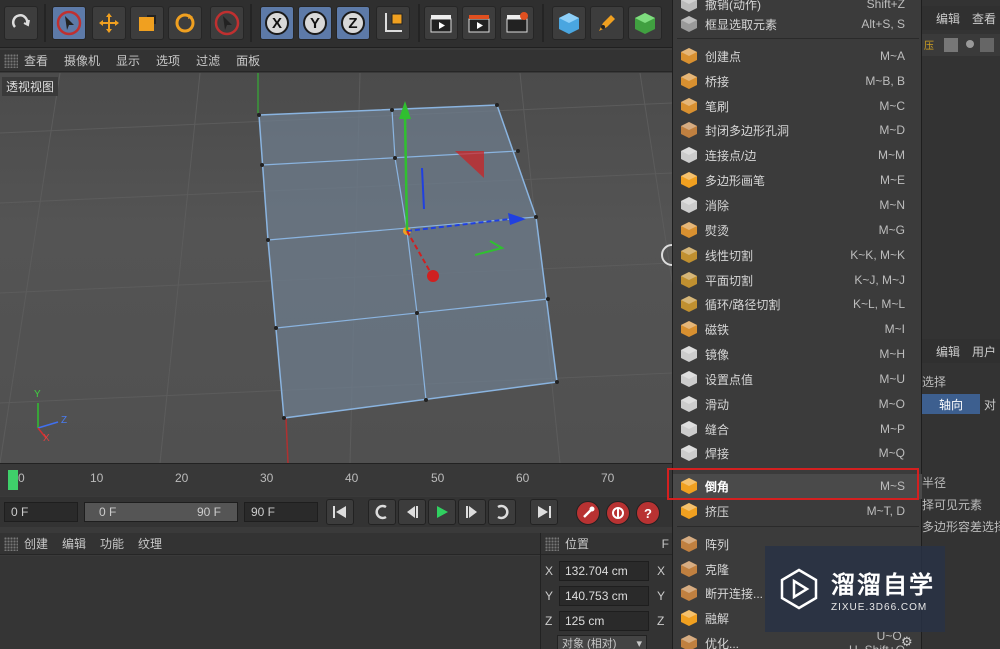 The image size is (1000, 649). I want to click on timeline-tick: 20, so click(182, 478).